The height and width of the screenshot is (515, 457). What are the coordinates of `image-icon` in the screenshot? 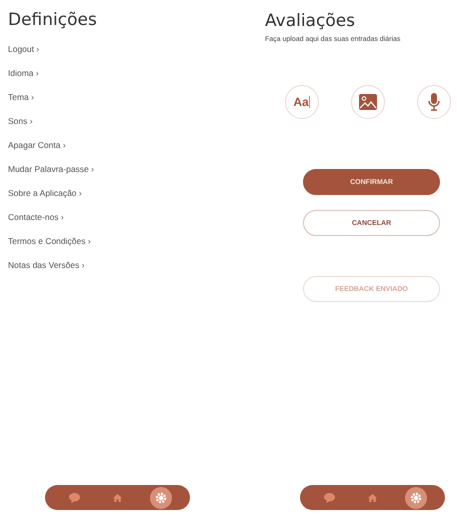 It's located at (368, 102).